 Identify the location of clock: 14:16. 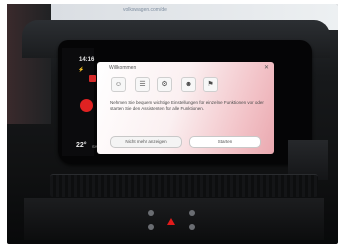
(87, 60).